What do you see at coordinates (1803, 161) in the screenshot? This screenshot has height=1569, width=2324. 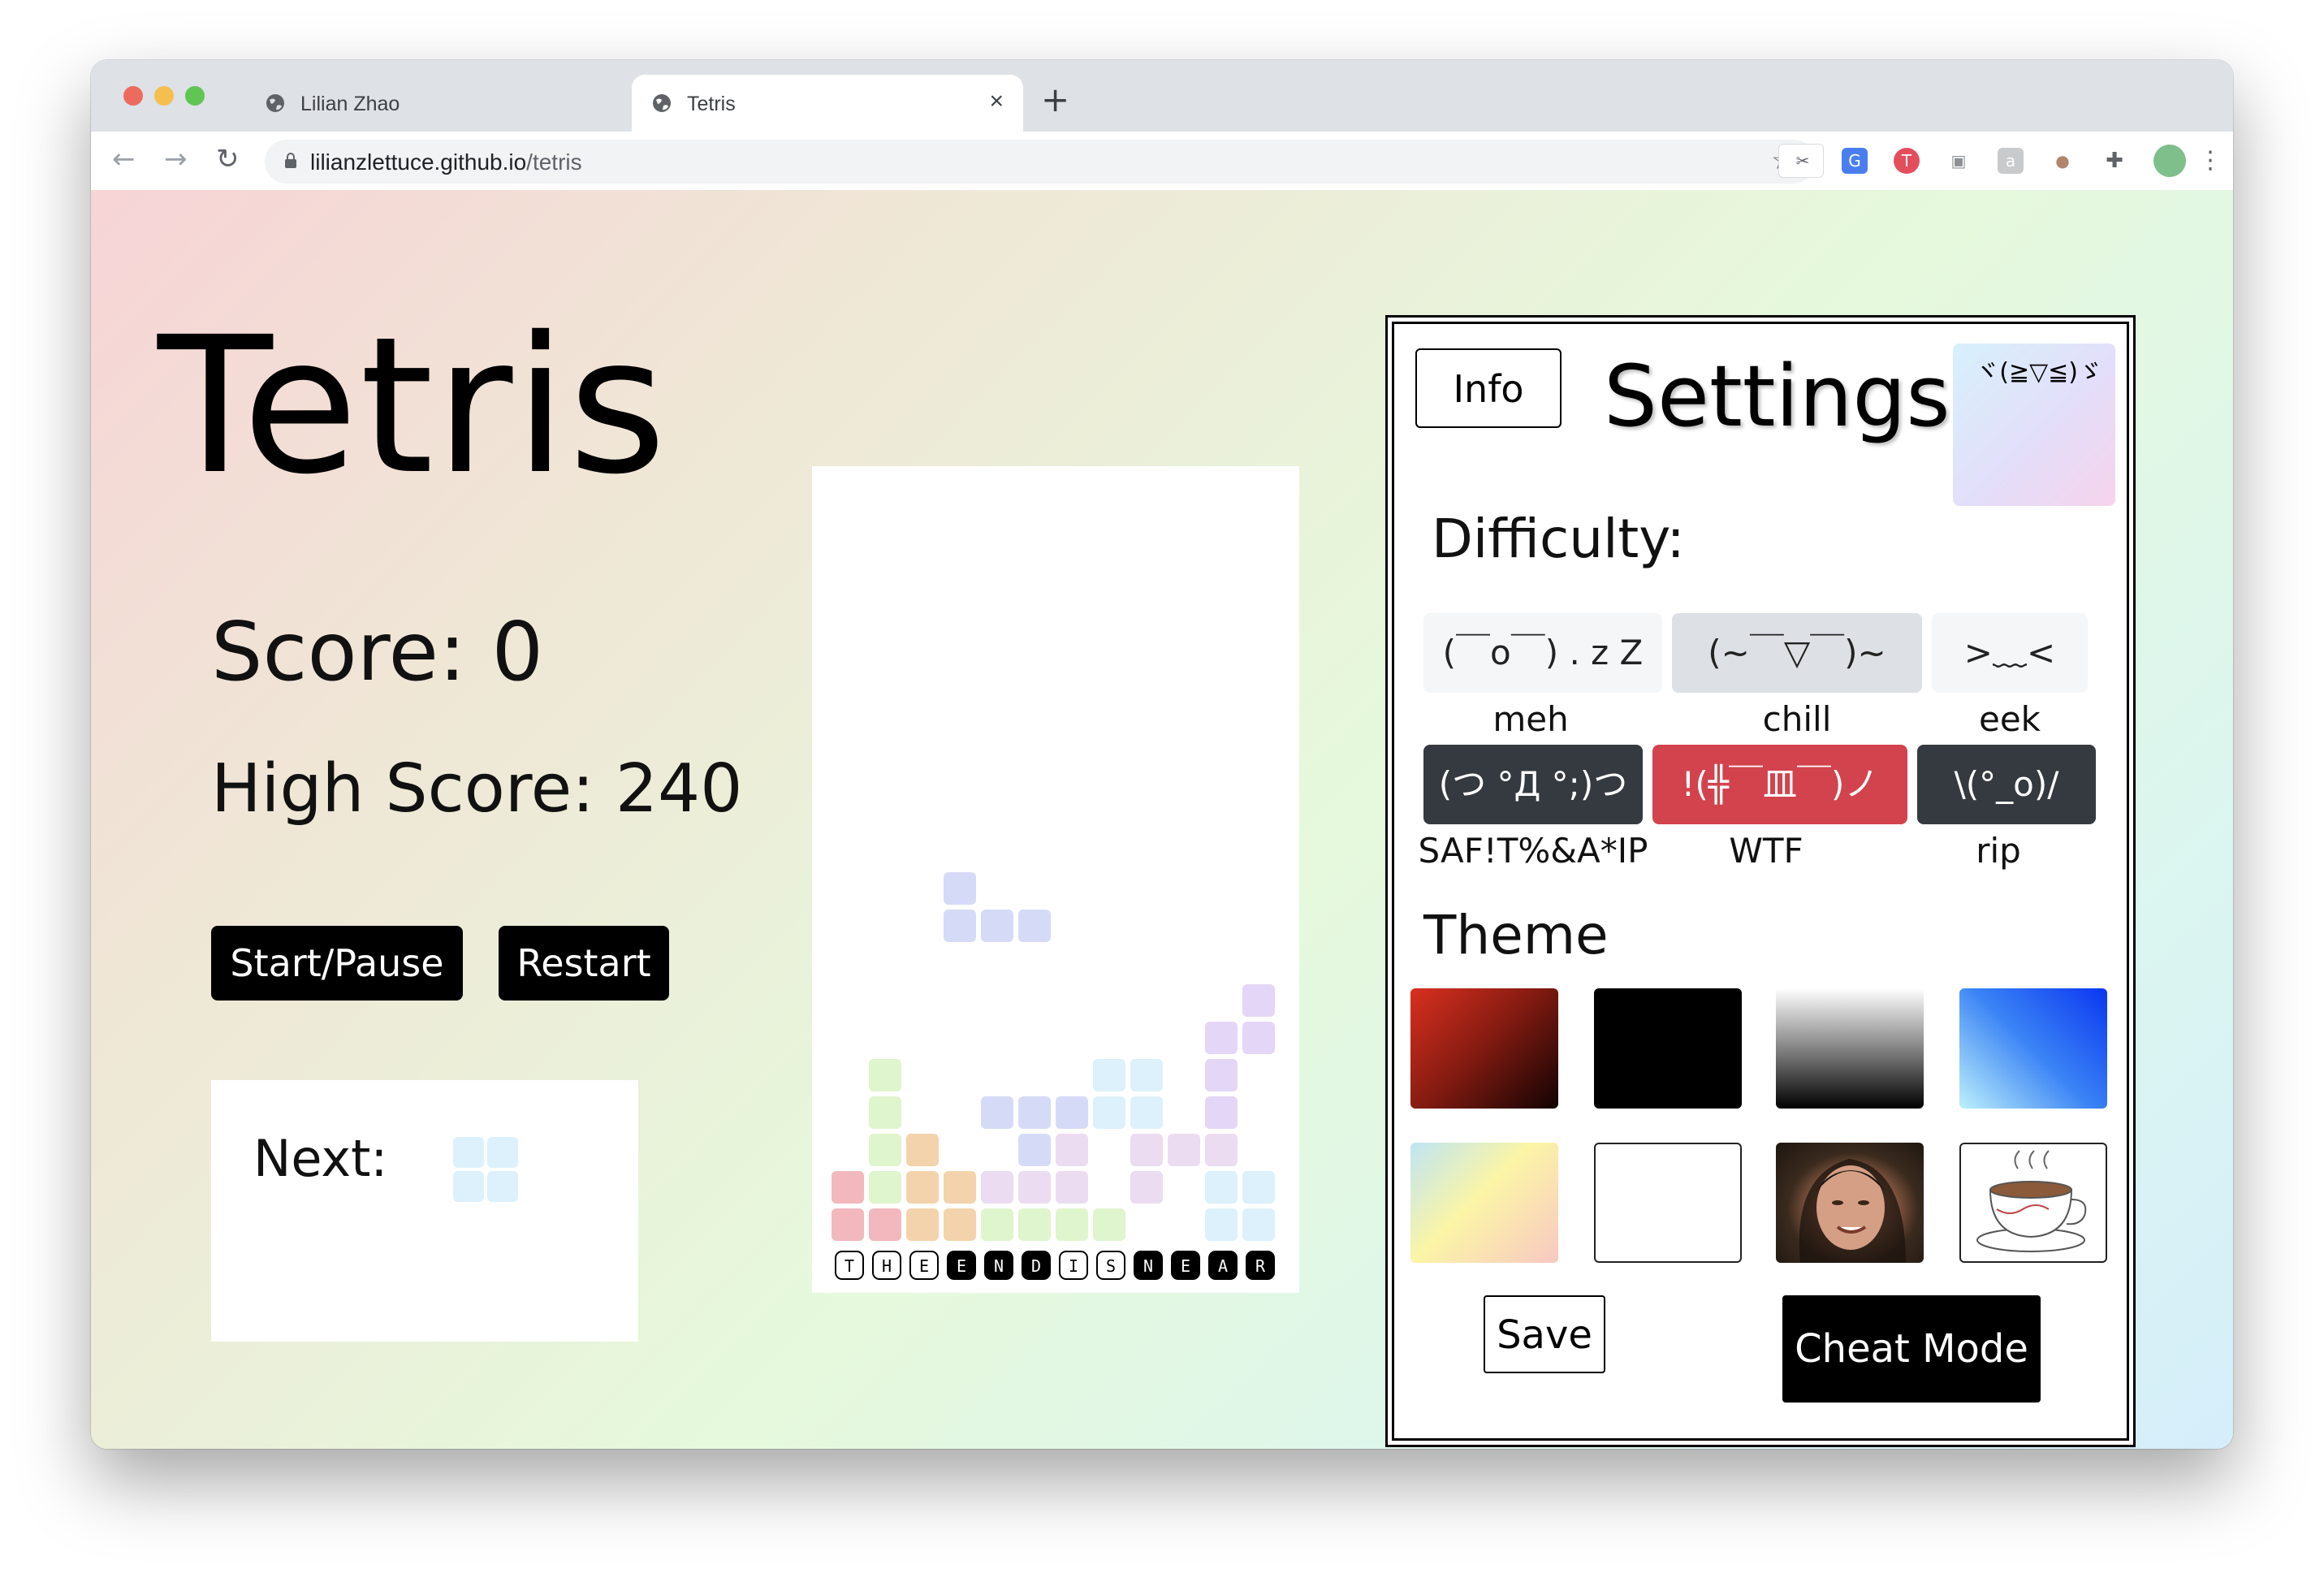 I see `scissors-extension-icon: ✂` at bounding box center [1803, 161].